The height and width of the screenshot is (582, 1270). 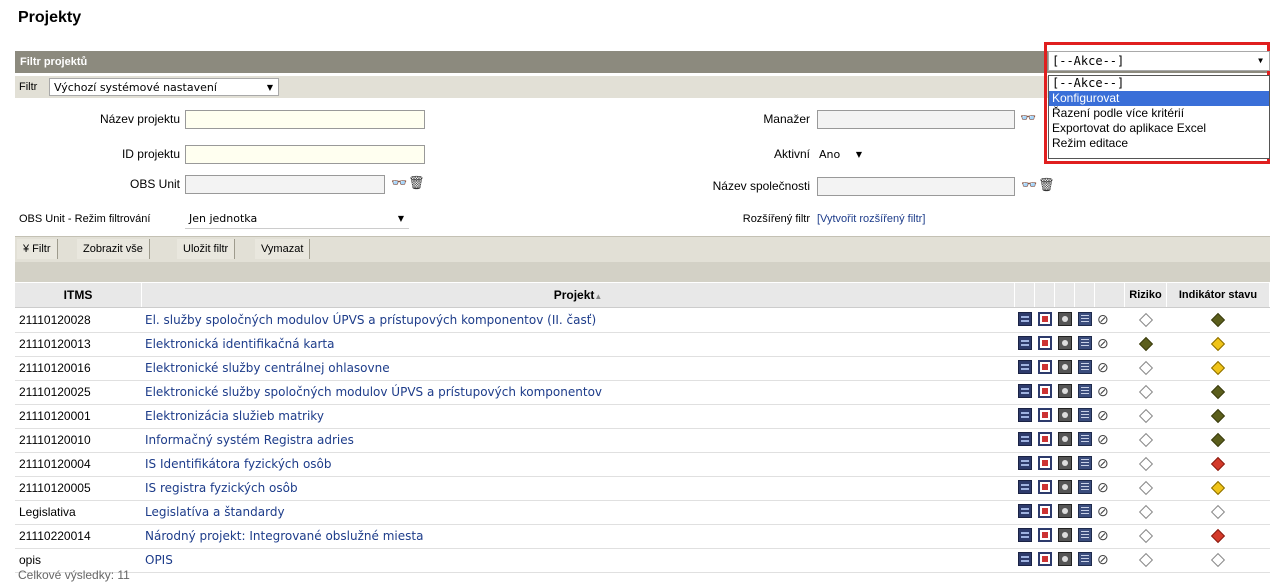 I want to click on actions-option: [--Akce--], so click(x=1159, y=83).